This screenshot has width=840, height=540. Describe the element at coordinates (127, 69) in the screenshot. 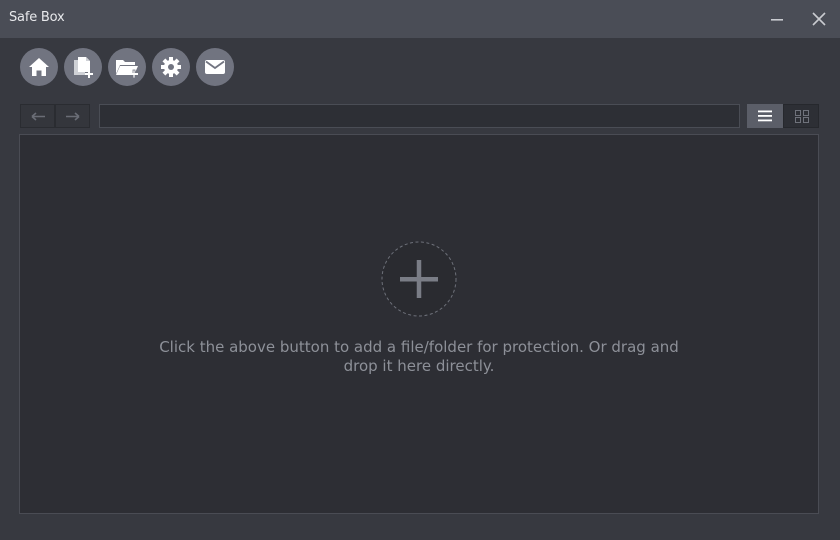

I see `add-folder-icon` at that location.